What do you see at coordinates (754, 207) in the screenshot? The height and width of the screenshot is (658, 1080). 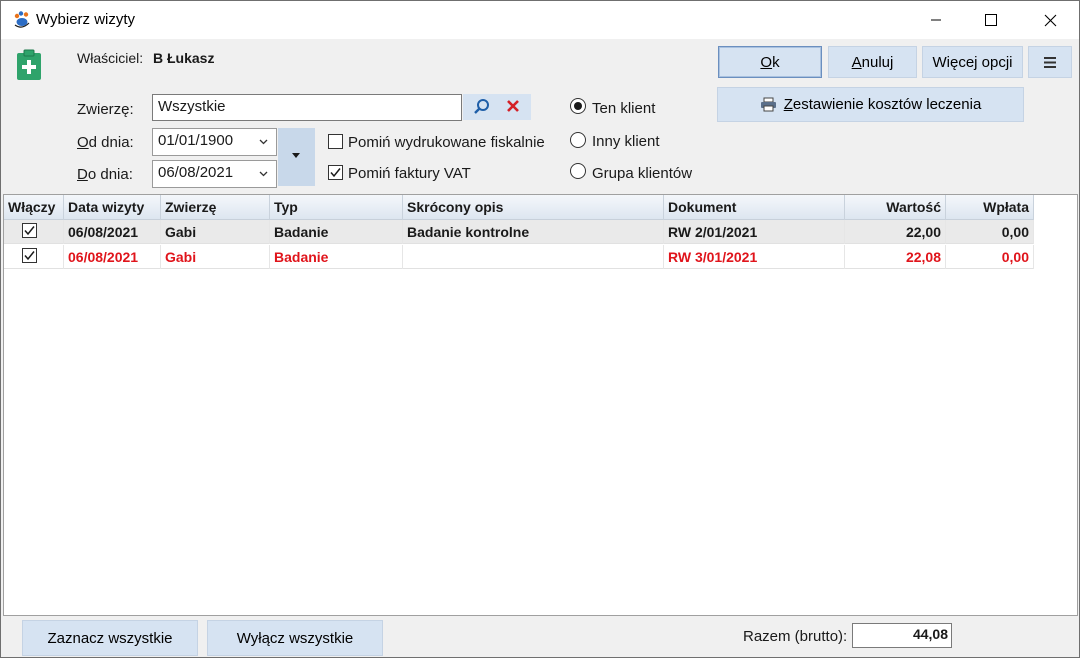 I see `col-header-document: Dokument` at bounding box center [754, 207].